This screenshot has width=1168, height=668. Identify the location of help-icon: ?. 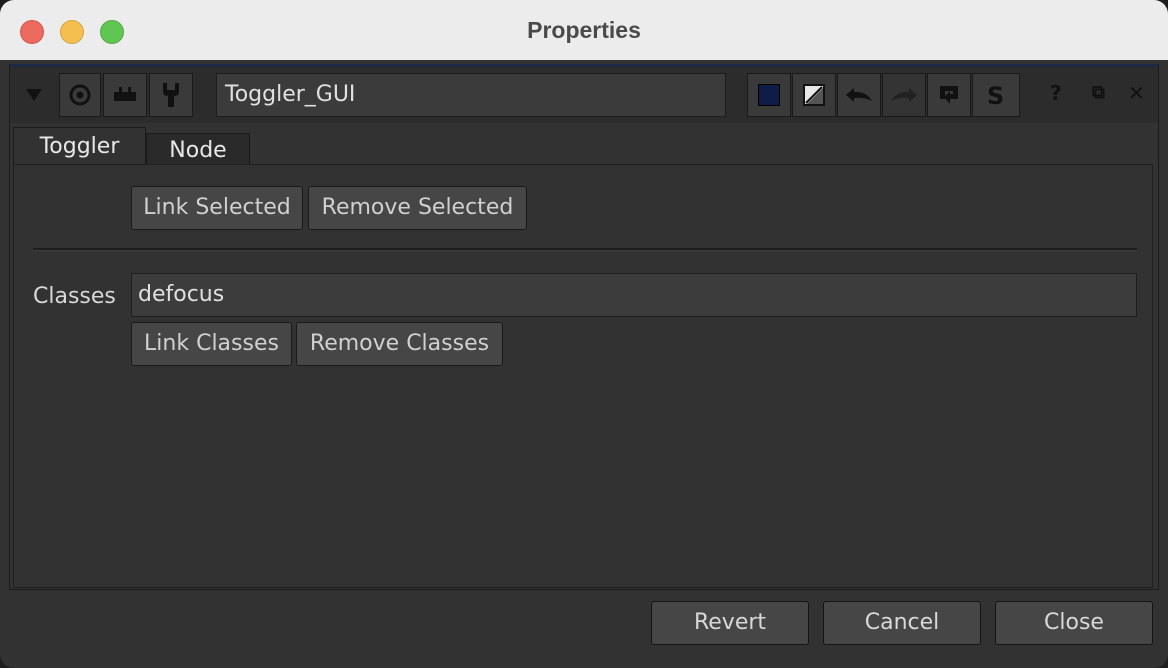
(1056, 93).